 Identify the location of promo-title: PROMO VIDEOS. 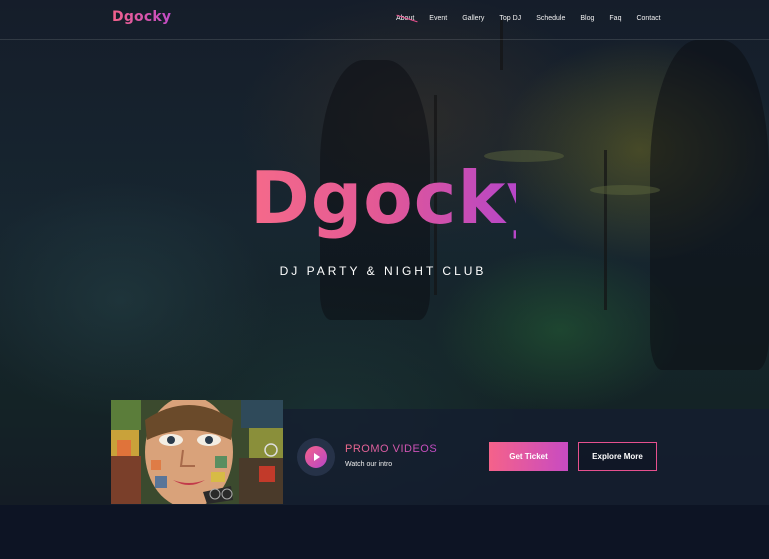
(391, 449).